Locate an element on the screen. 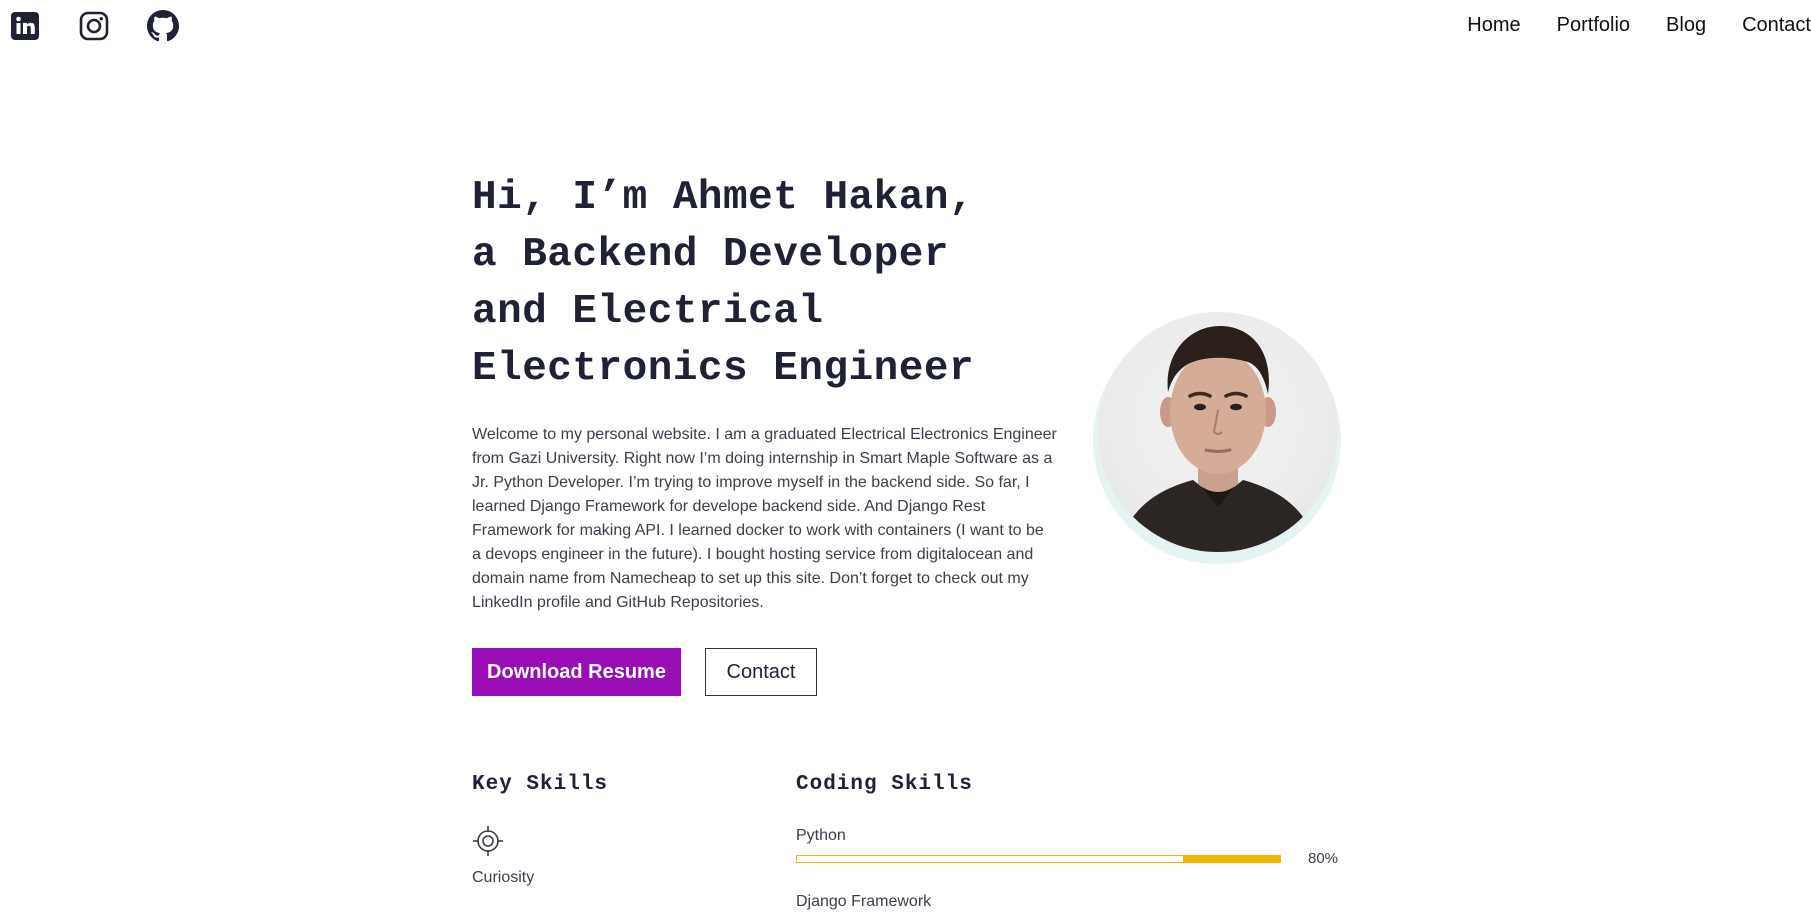  portrait-image is located at coordinates (1218, 439).